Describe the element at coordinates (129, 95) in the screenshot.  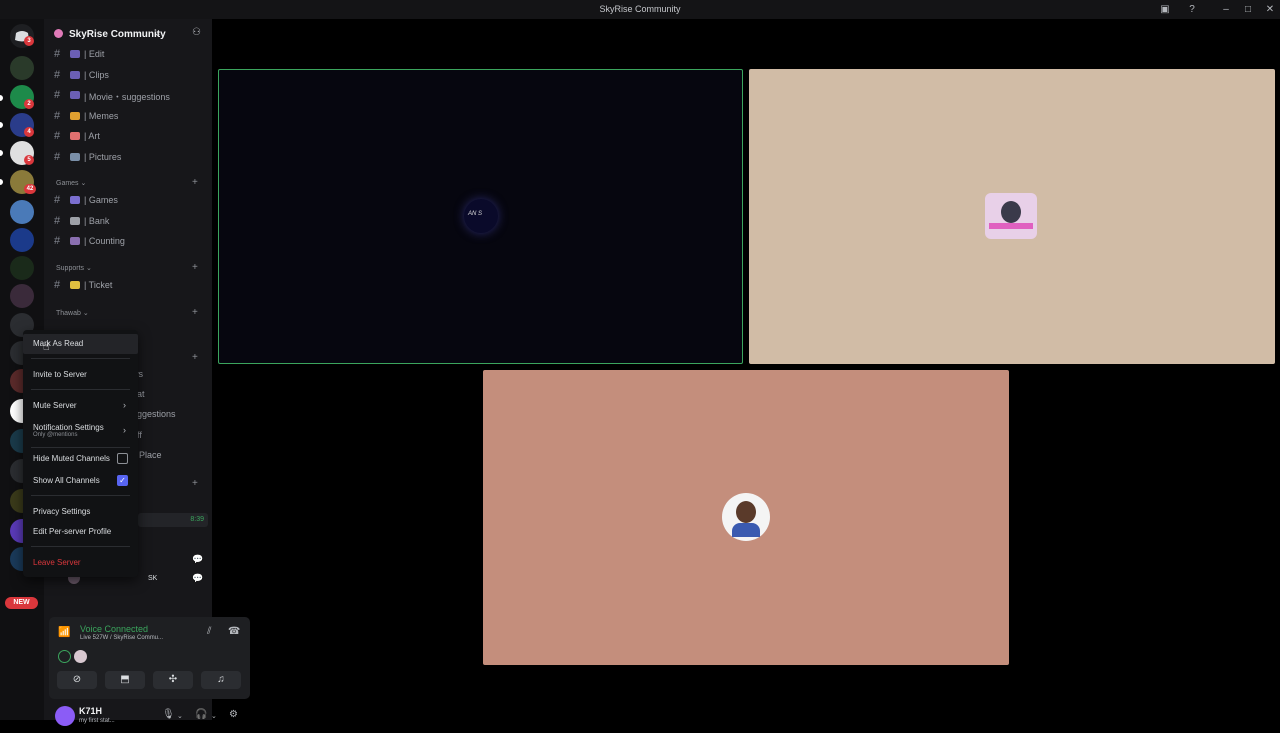
I see `channel-item: # | Movie・suggestions` at that location.